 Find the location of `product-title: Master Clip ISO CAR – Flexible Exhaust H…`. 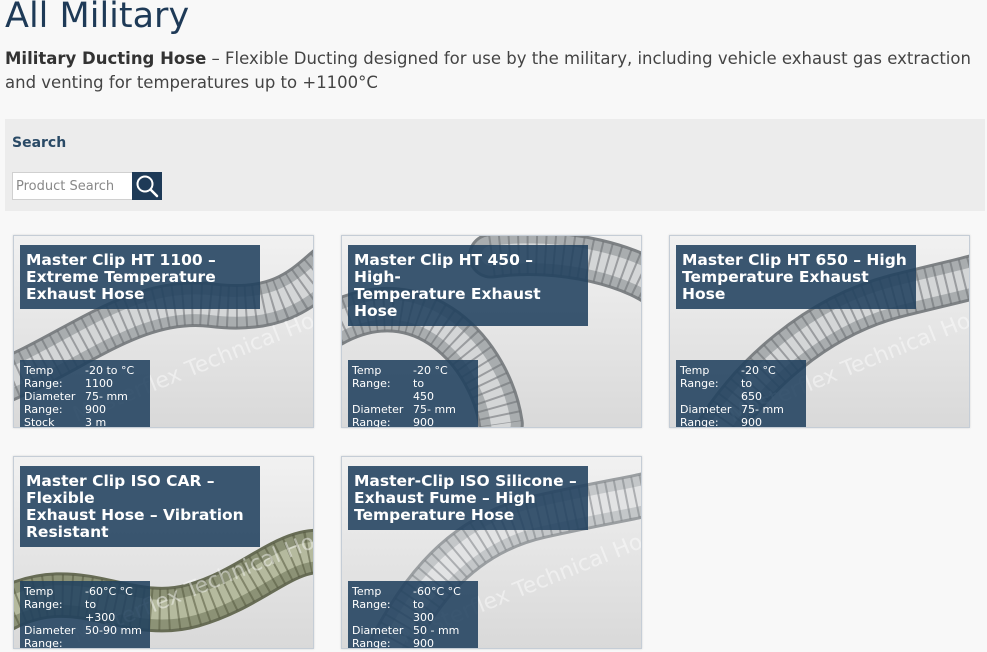

product-title: Master Clip ISO CAR – Flexible Exhaust H… is located at coordinates (140, 506).